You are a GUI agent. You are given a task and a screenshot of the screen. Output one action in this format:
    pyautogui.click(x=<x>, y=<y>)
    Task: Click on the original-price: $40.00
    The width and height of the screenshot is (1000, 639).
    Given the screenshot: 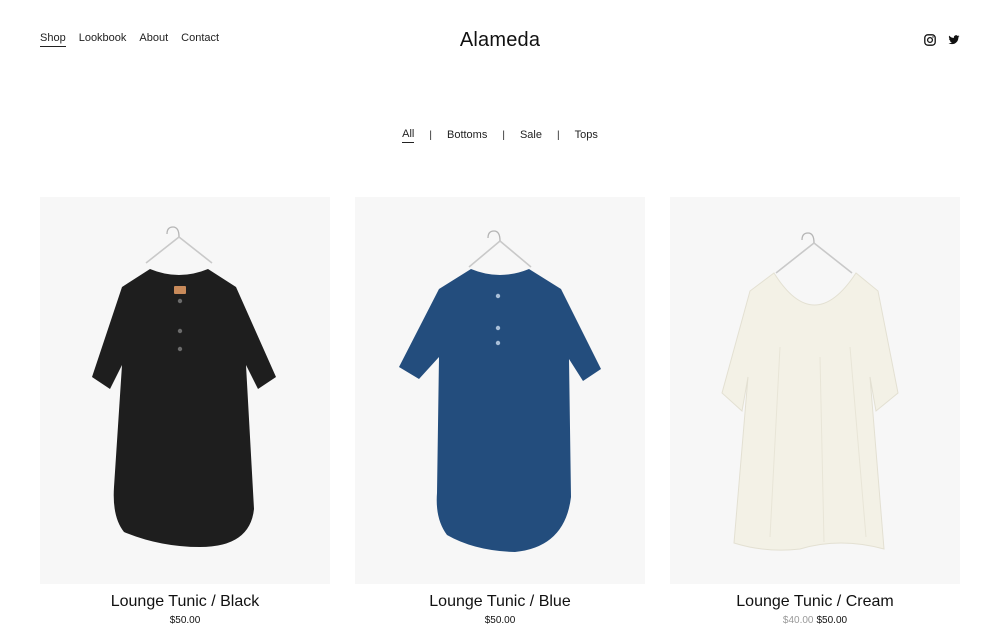 What is the action you would take?
    pyautogui.click(x=798, y=620)
    